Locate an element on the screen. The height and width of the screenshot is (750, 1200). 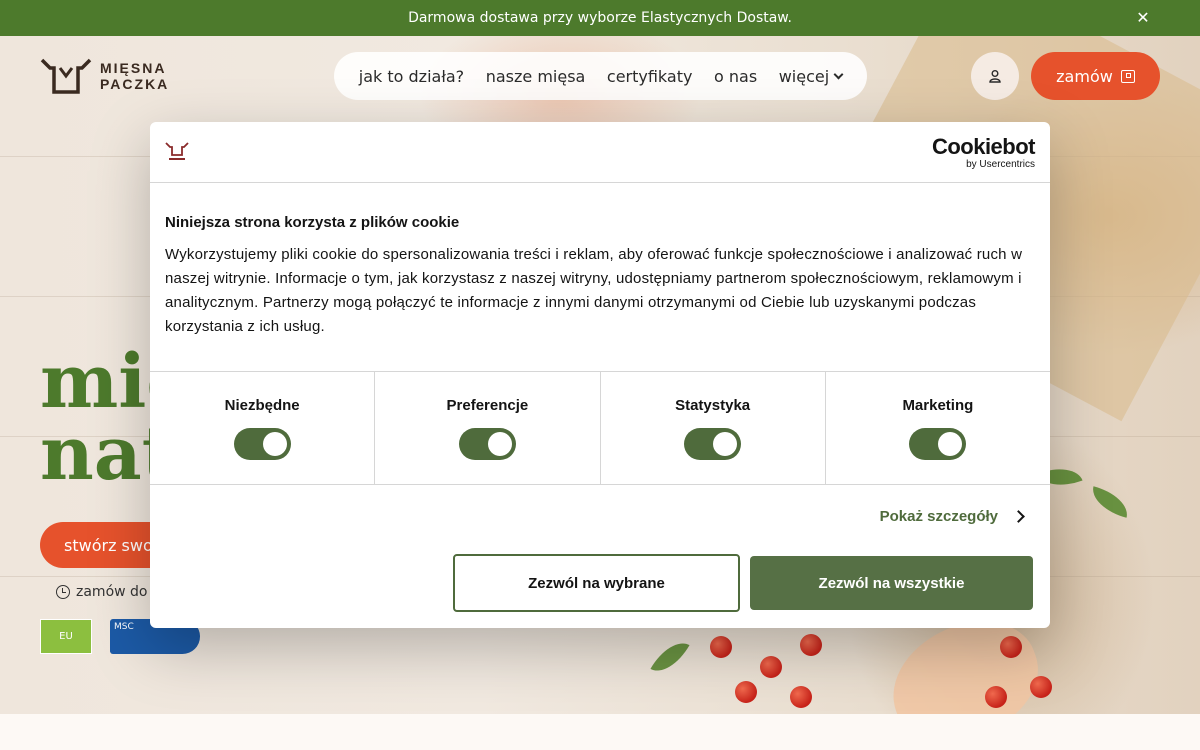
cookiebot-logo: Cookiebot by Usercentrics is located at coordinates (984, 153).